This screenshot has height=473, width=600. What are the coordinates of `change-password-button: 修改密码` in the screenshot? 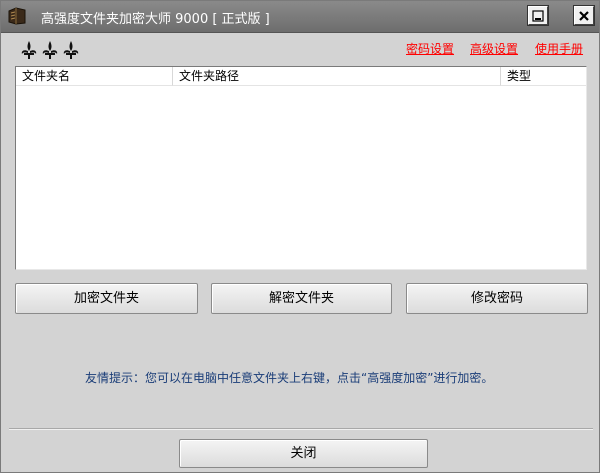 It's located at (497, 298).